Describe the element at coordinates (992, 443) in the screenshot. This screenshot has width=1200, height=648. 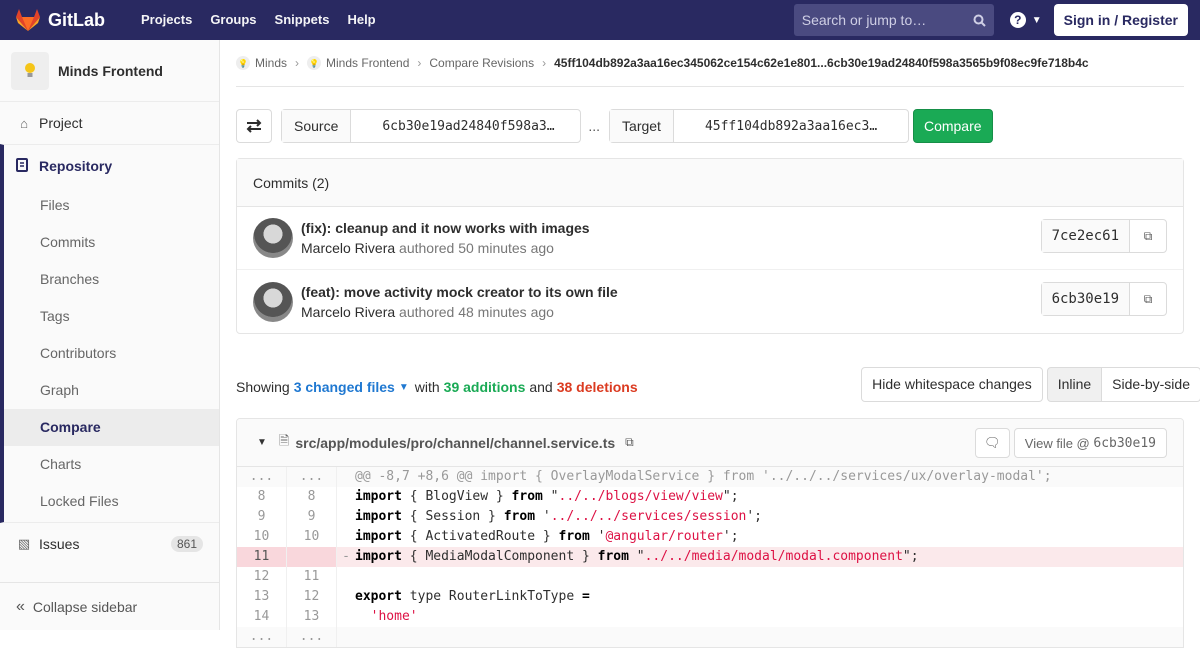
I see `comment-button: 🗨` at that location.